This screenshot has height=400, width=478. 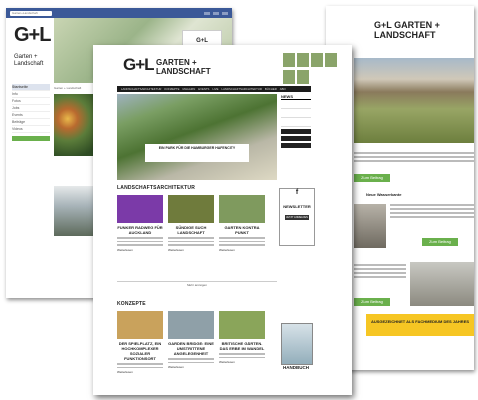 I want to click on header-thumbnails, so click(x=311, y=69).